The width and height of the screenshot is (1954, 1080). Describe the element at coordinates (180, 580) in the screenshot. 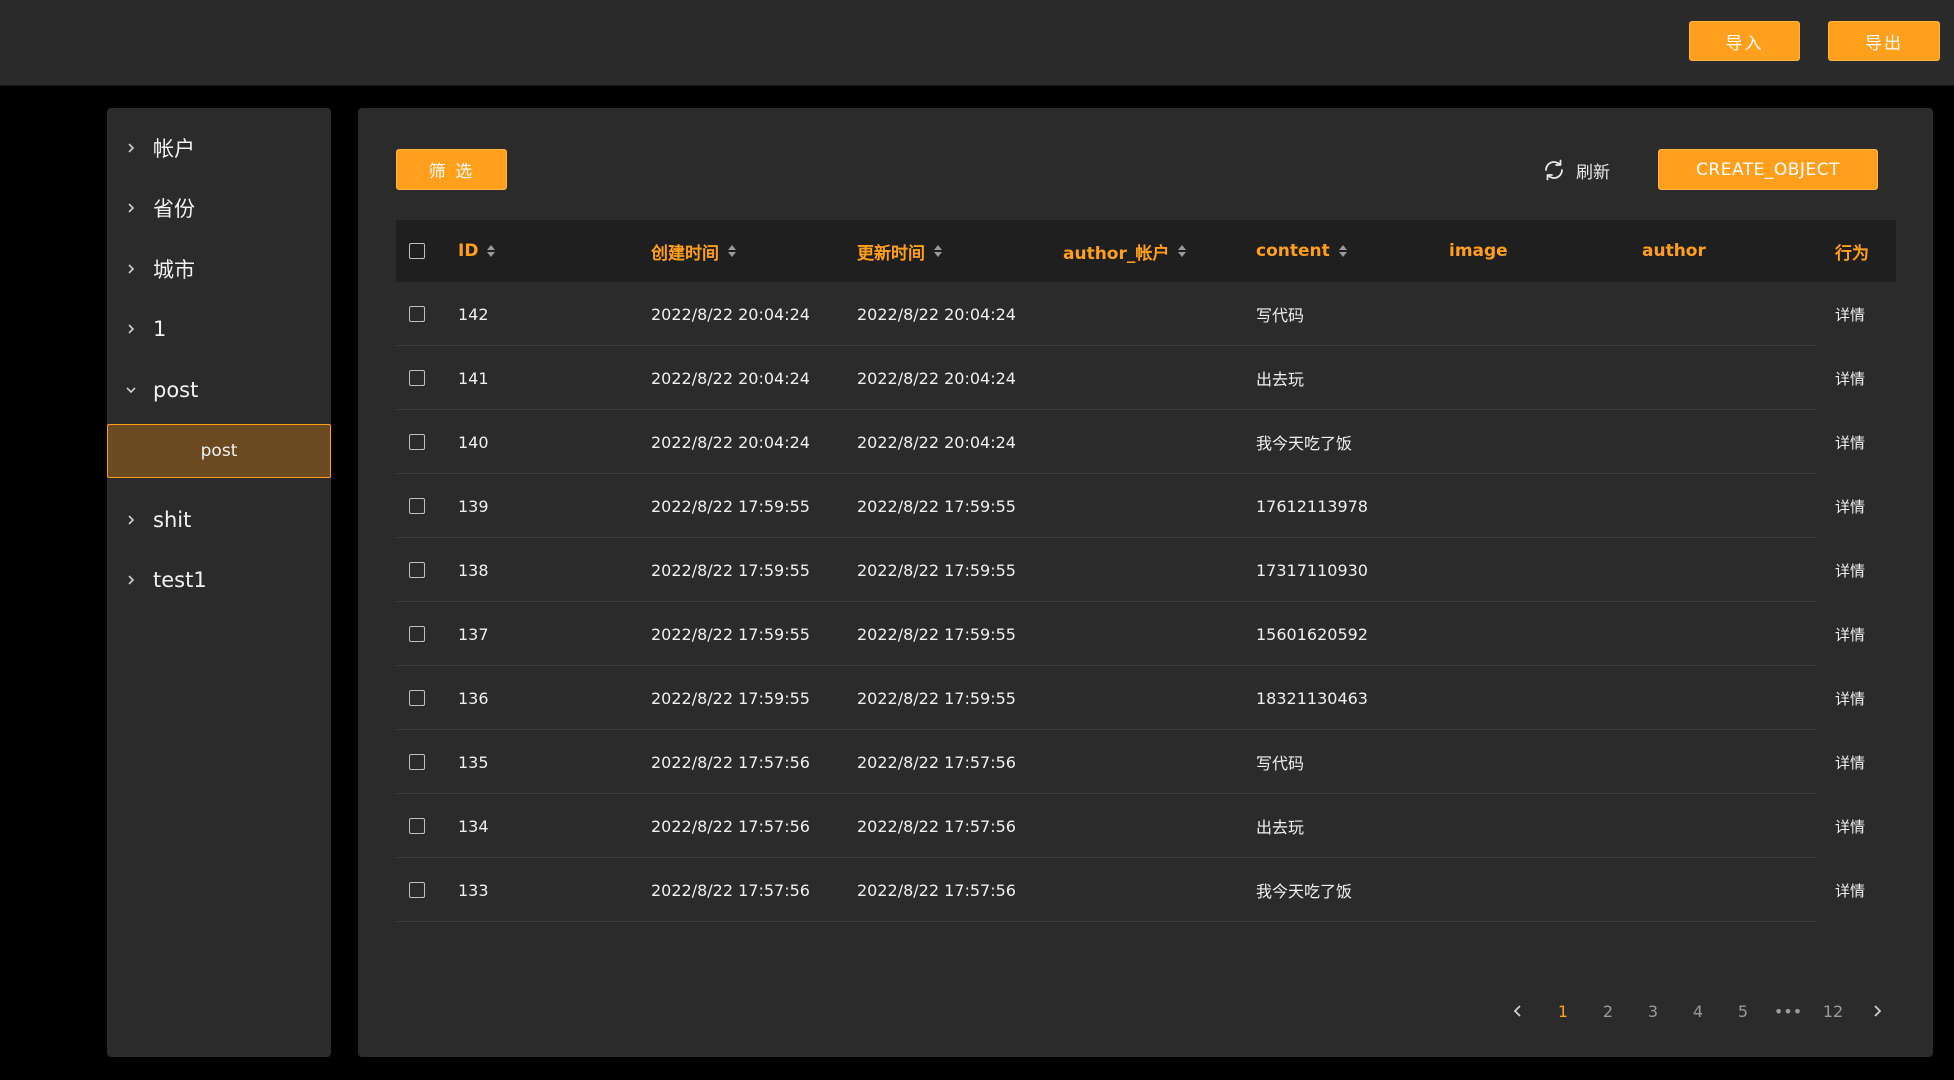

I see `sidebar-item-label: test1` at that location.